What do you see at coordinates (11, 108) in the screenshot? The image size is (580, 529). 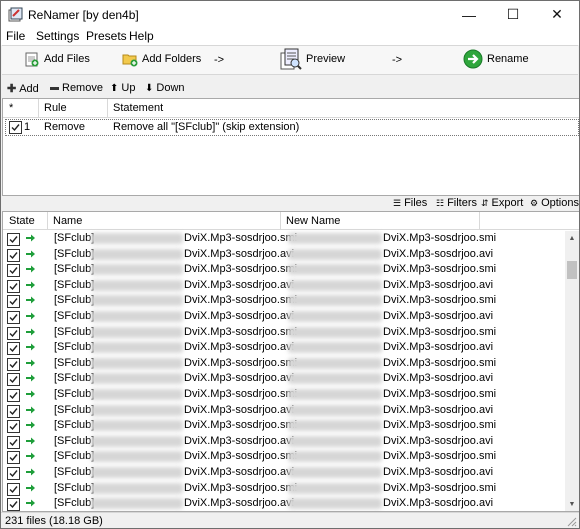 I see `rules-header-index: *` at bounding box center [11, 108].